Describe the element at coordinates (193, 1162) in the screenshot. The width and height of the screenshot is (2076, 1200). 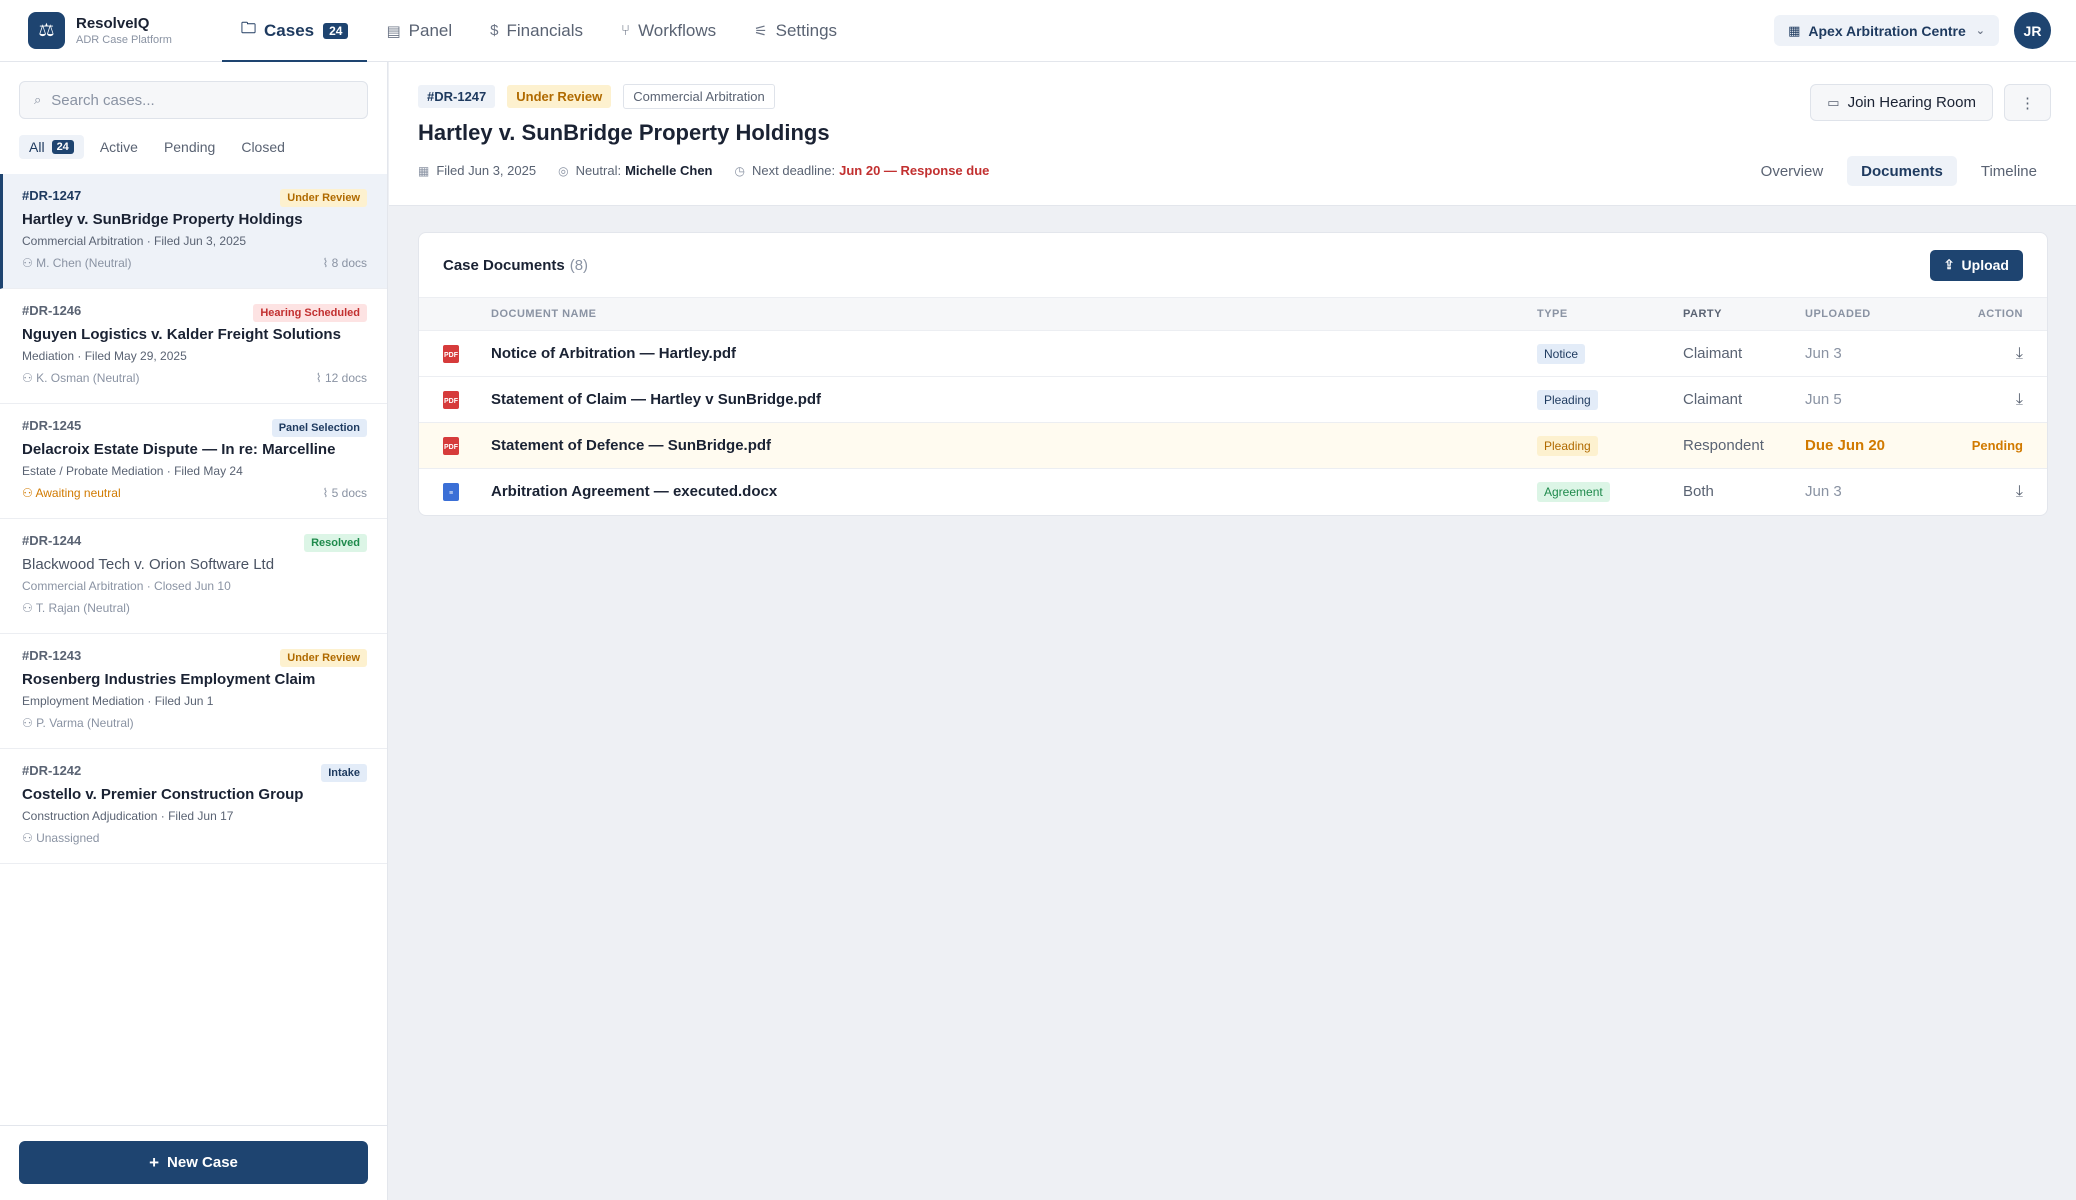
I see `new-case-button: + New Case` at that location.